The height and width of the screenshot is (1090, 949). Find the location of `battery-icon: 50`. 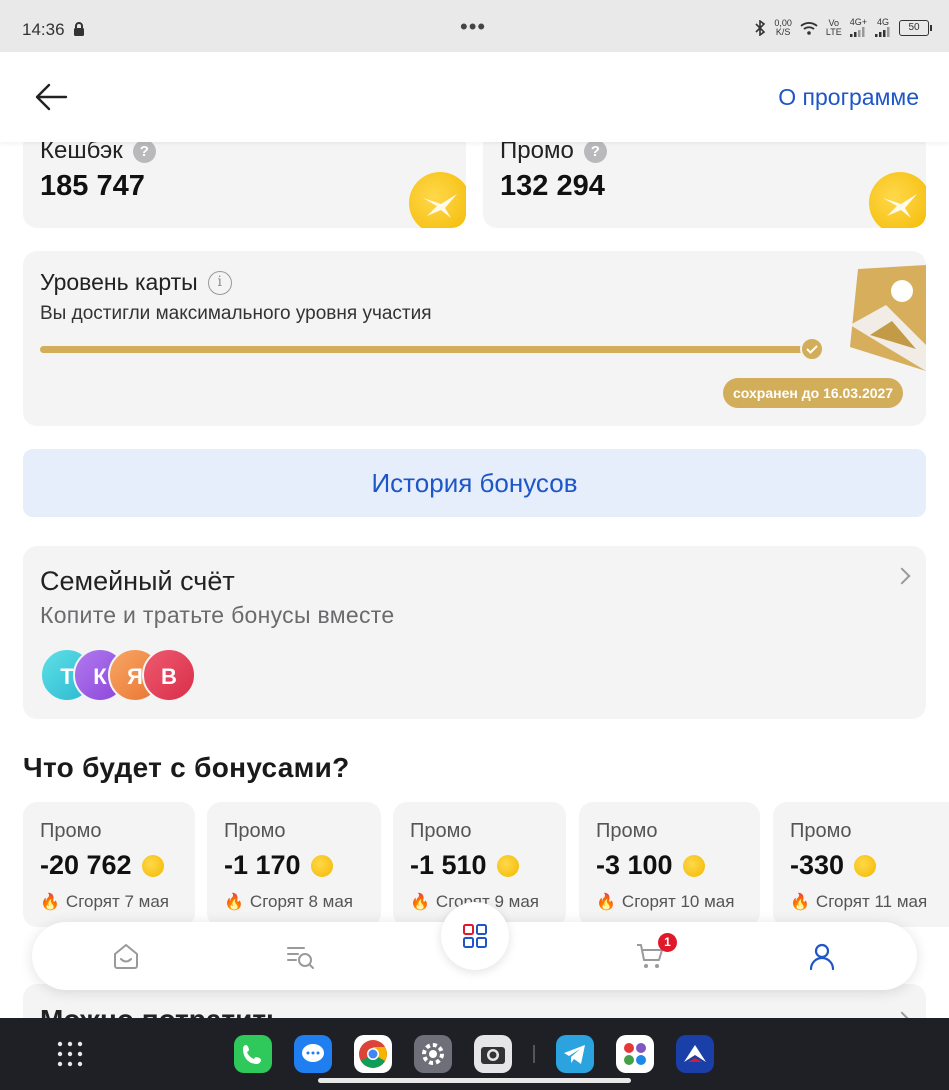

battery-icon: 50 is located at coordinates (915, 27).